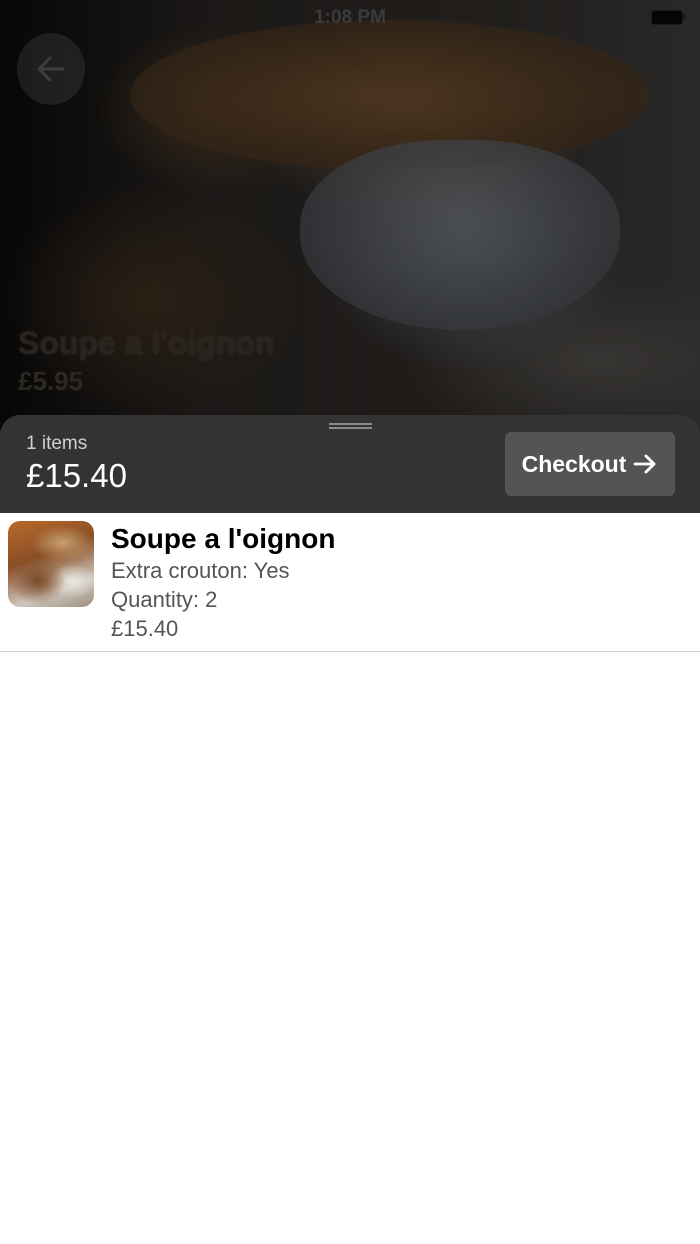 Image resolution: width=700 pixels, height=1244 pixels. Describe the element at coordinates (51, 381) in the screenshot. I see `product-price: £5.95` at that location.